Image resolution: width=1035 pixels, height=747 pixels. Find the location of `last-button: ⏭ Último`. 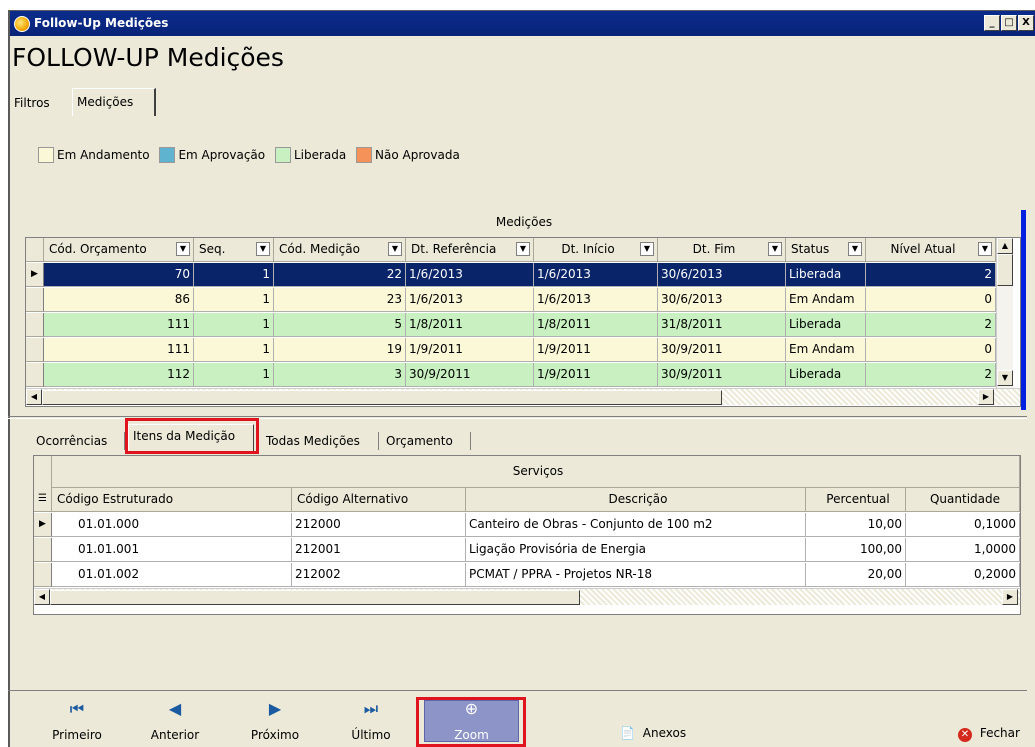

last-button: ⏭ Último is located at coordinates (371, 721).